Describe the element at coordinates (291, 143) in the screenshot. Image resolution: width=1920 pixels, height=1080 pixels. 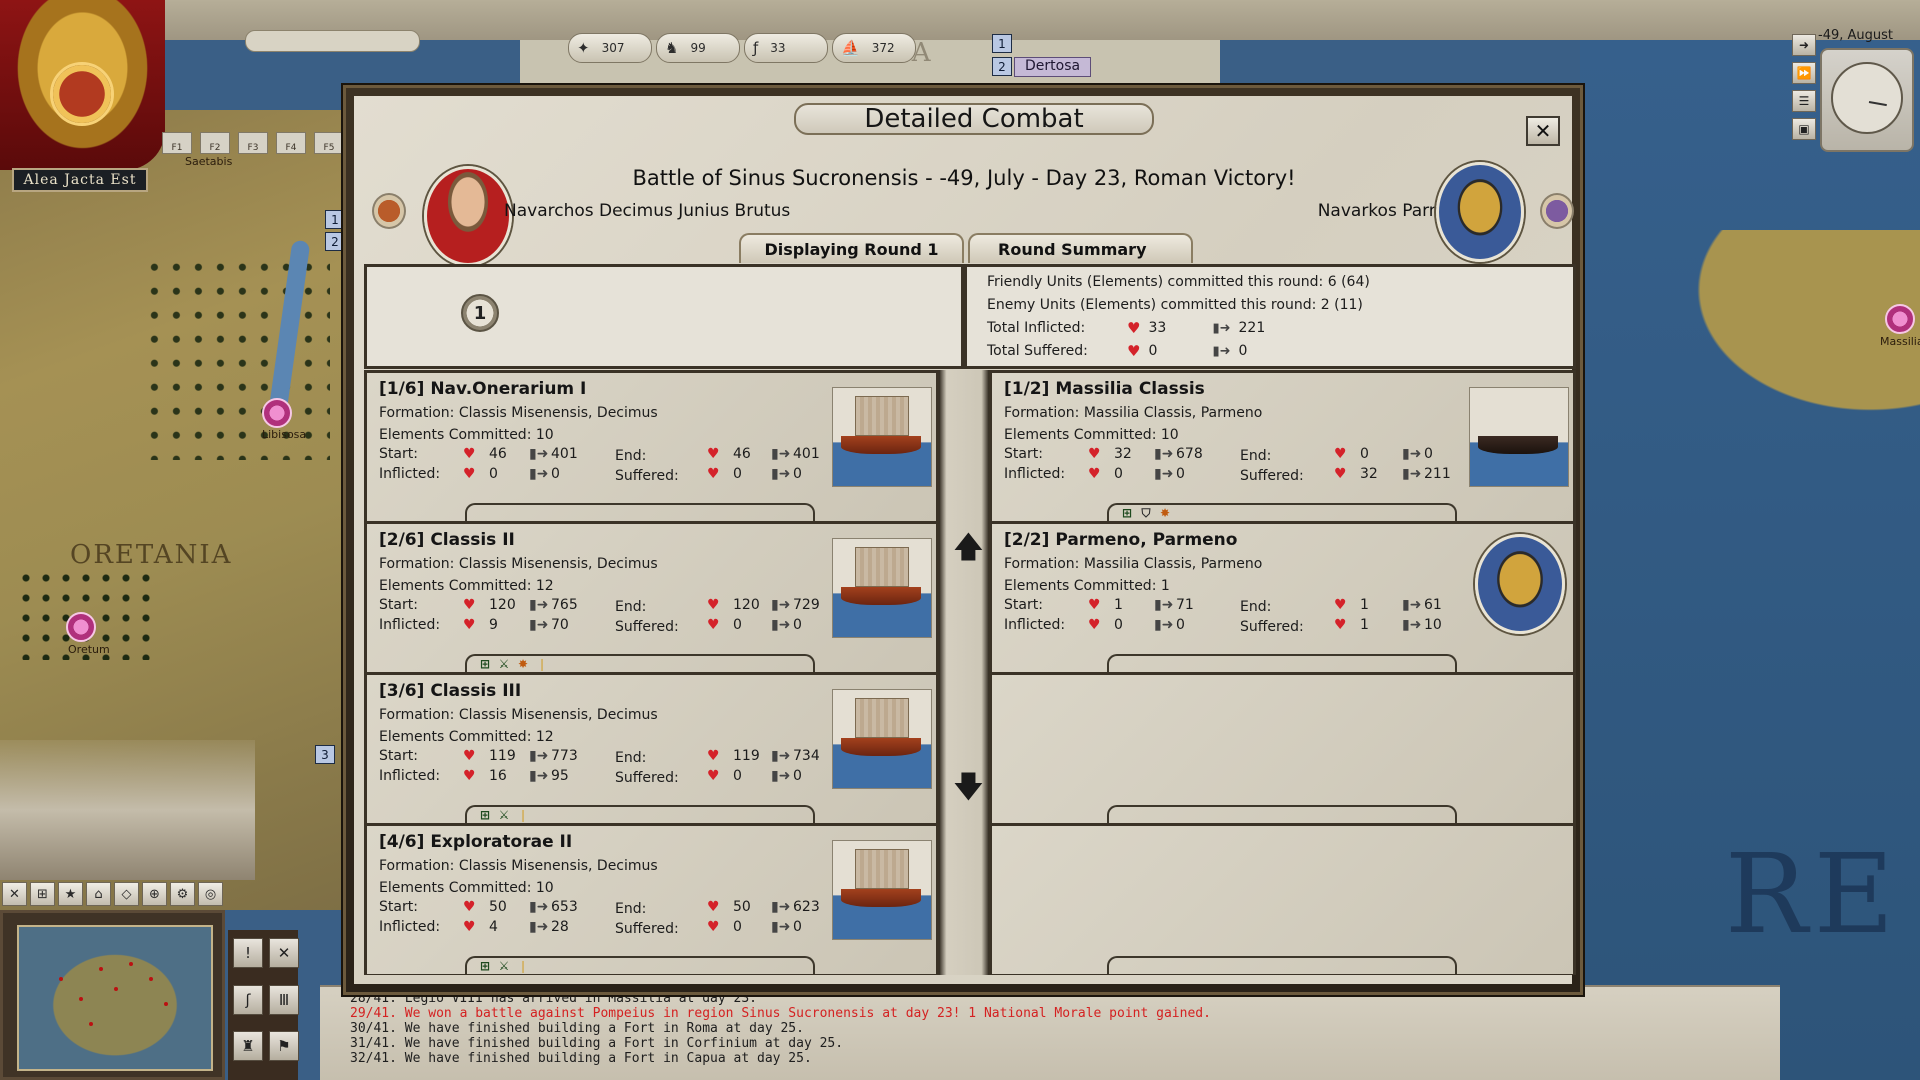
I see `hotkey-f4: F4` at that location.